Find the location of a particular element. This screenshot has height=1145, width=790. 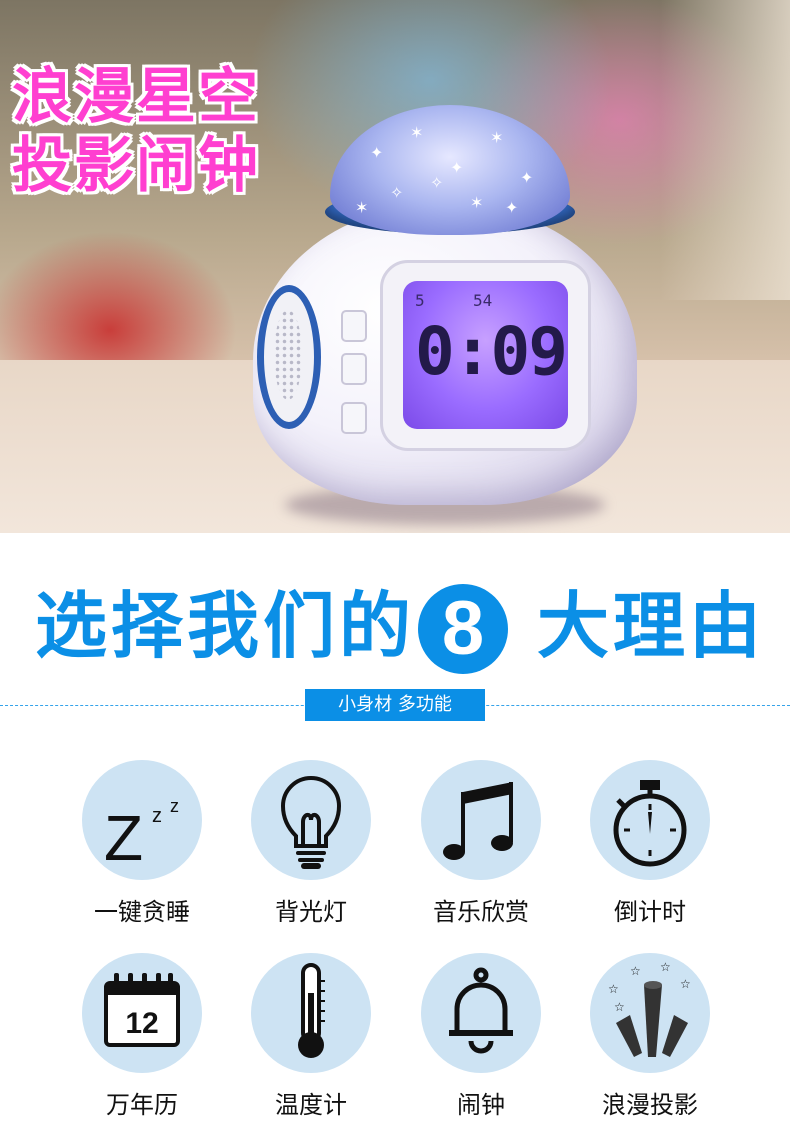

light-bulb-icon is located at coordinates (311, 820).